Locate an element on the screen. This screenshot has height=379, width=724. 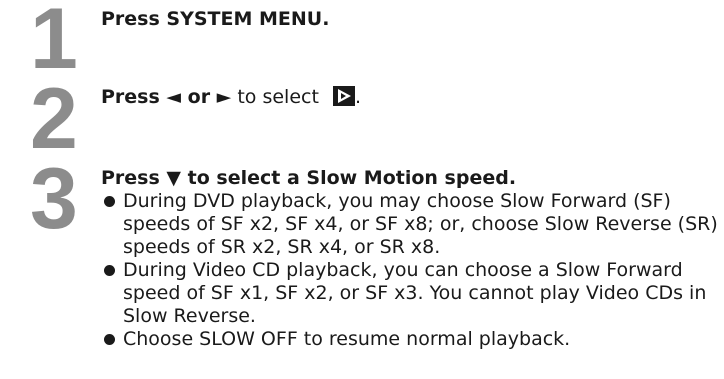
step-number: 3 is located at coordinates (54, 199).